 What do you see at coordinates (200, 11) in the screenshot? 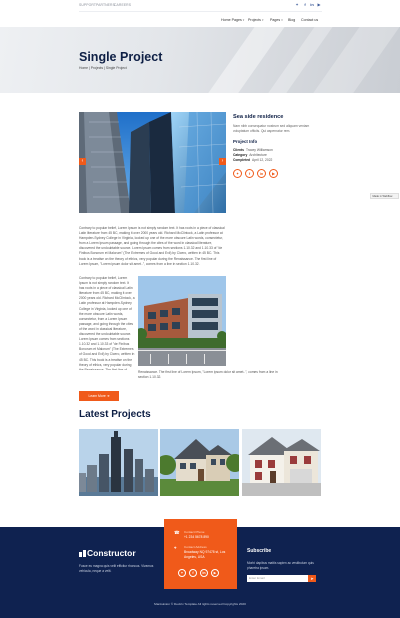
I see `topbar-divider` at bounding box center [200, 11].